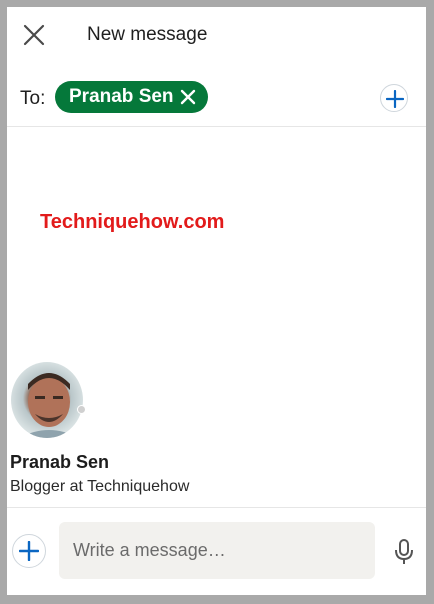 This screenshot has width=434, height=604. Describe the element at coordinates (216, 99) in the screenshot. I see `recipients-row: To: Pranab Sen` at that location.